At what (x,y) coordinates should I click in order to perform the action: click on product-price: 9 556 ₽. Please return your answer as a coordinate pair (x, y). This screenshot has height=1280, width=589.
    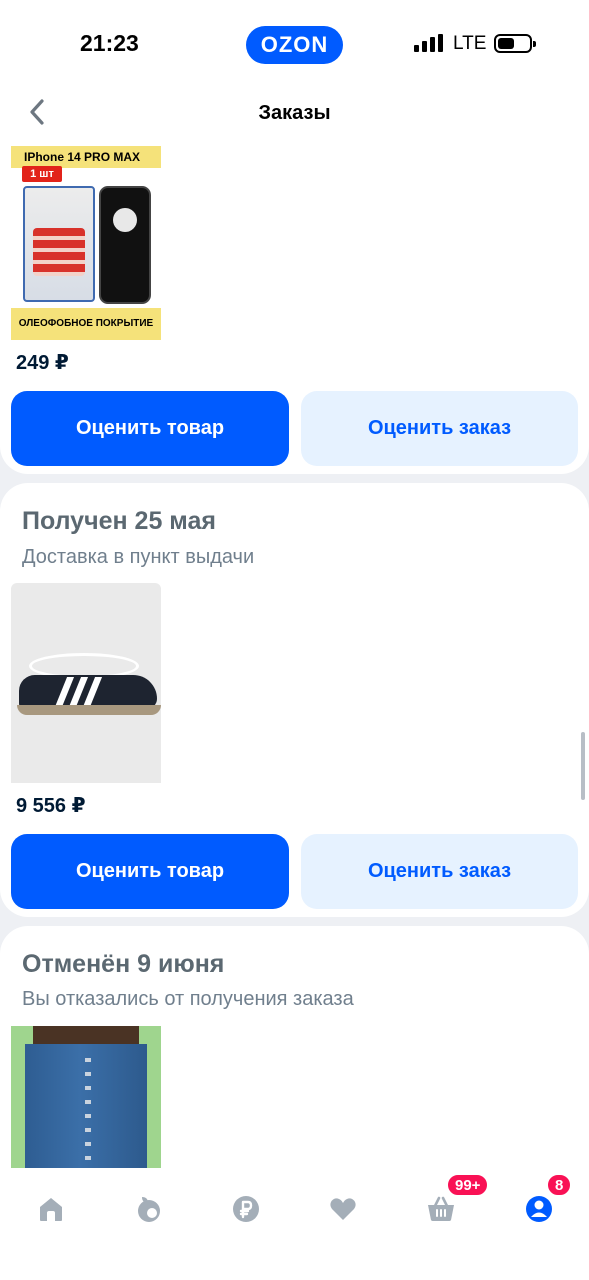
    Looking at the image, I should click on (51, 806).